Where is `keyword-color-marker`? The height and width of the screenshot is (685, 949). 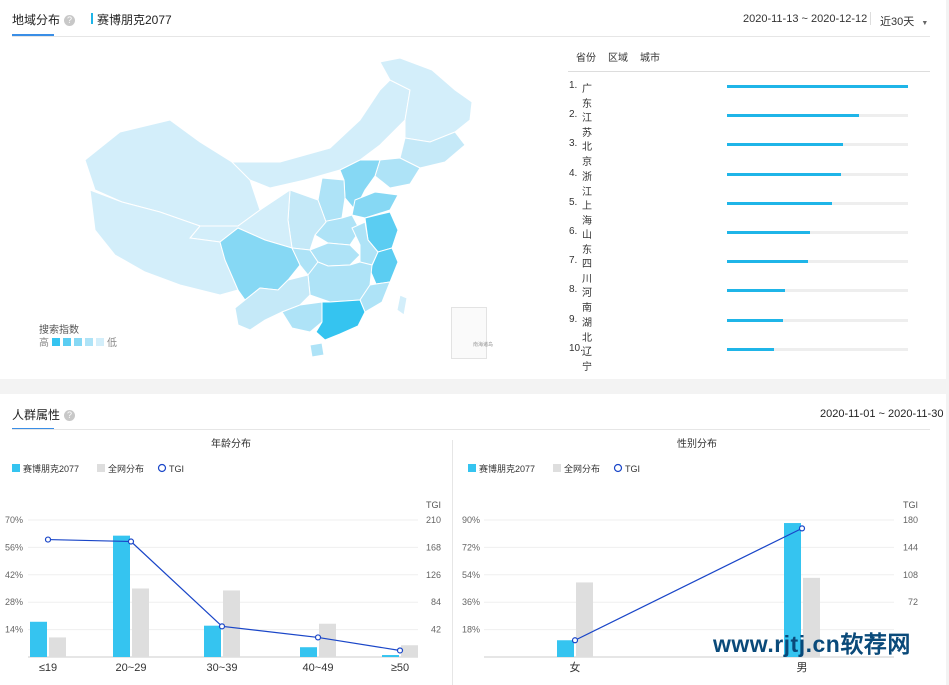
keyword-color-marker is located at coordinates (92, 18).